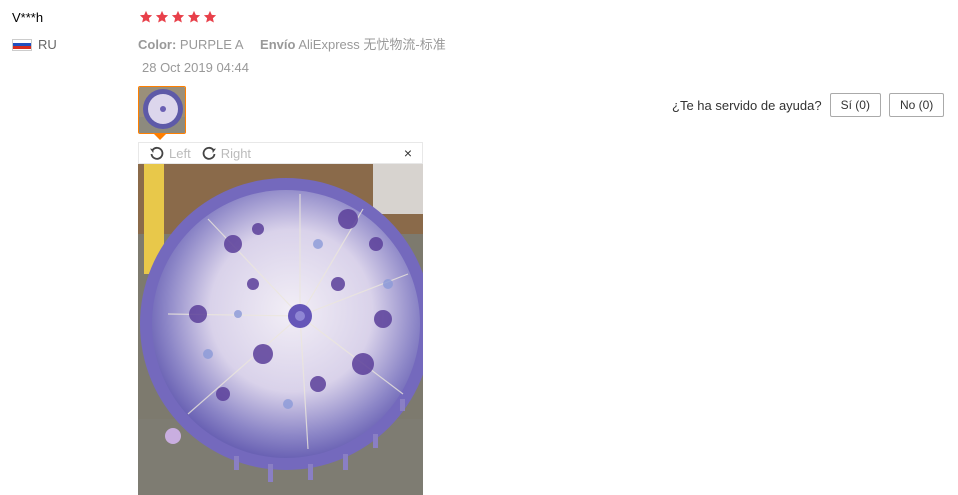 This screenshot has width=958, height=495. Describe the element at coordinates (195, 67) in the screenshot. I see `review-date: 28 Oct 2019 04:44` at that location.